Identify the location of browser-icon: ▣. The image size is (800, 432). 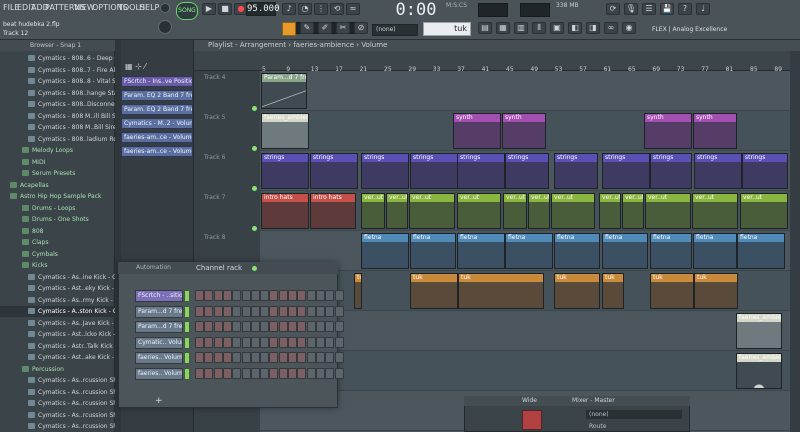
(557, 28).